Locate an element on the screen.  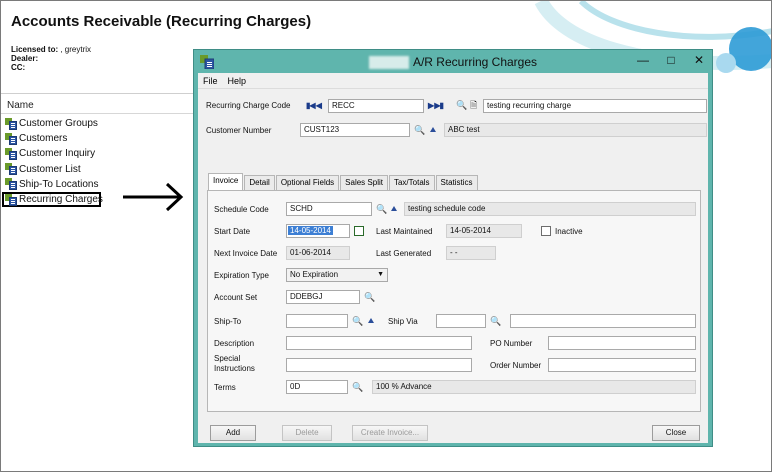
tree-item-ship-to-locations: Ship-To Locations is located at coordinates (53, 184).